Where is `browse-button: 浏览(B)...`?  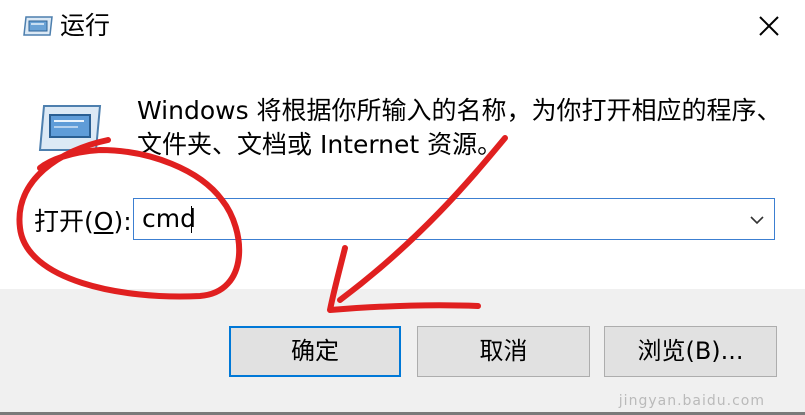
browse-button: 浏览(B)... is located at coordinates (690, 351).